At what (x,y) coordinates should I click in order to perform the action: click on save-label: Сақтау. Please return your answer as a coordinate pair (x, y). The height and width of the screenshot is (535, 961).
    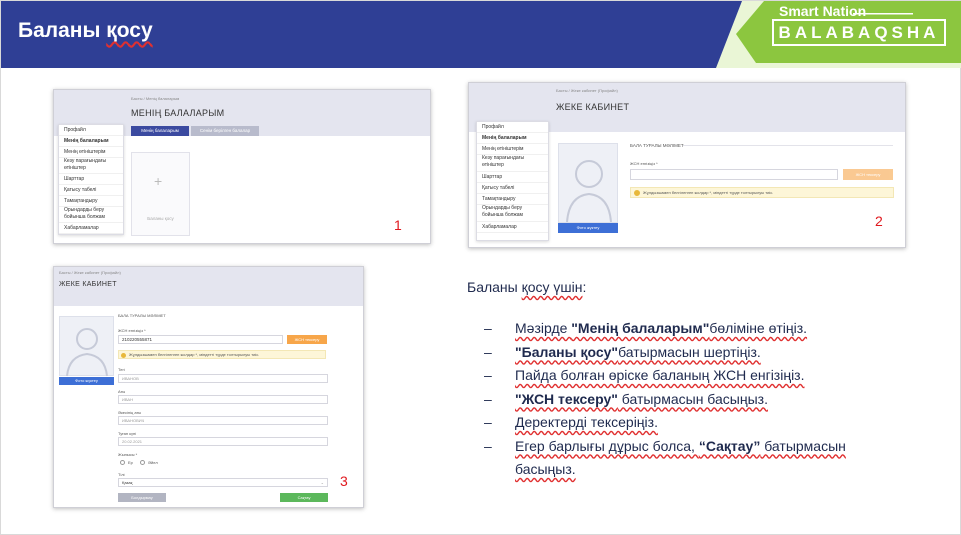
    Looking at the image, I should click on (304, 497).